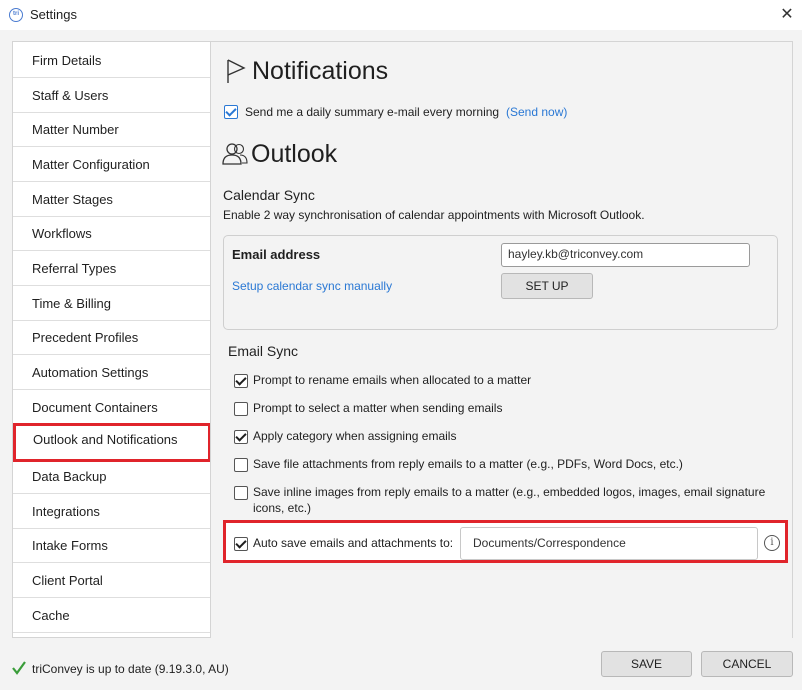 The height and width of the screenshot is (690, 802). Describe the element at coordinates (111, 96) in the screenshot. I see `sidebar-item-staff-users: Staff & Users` at that location.